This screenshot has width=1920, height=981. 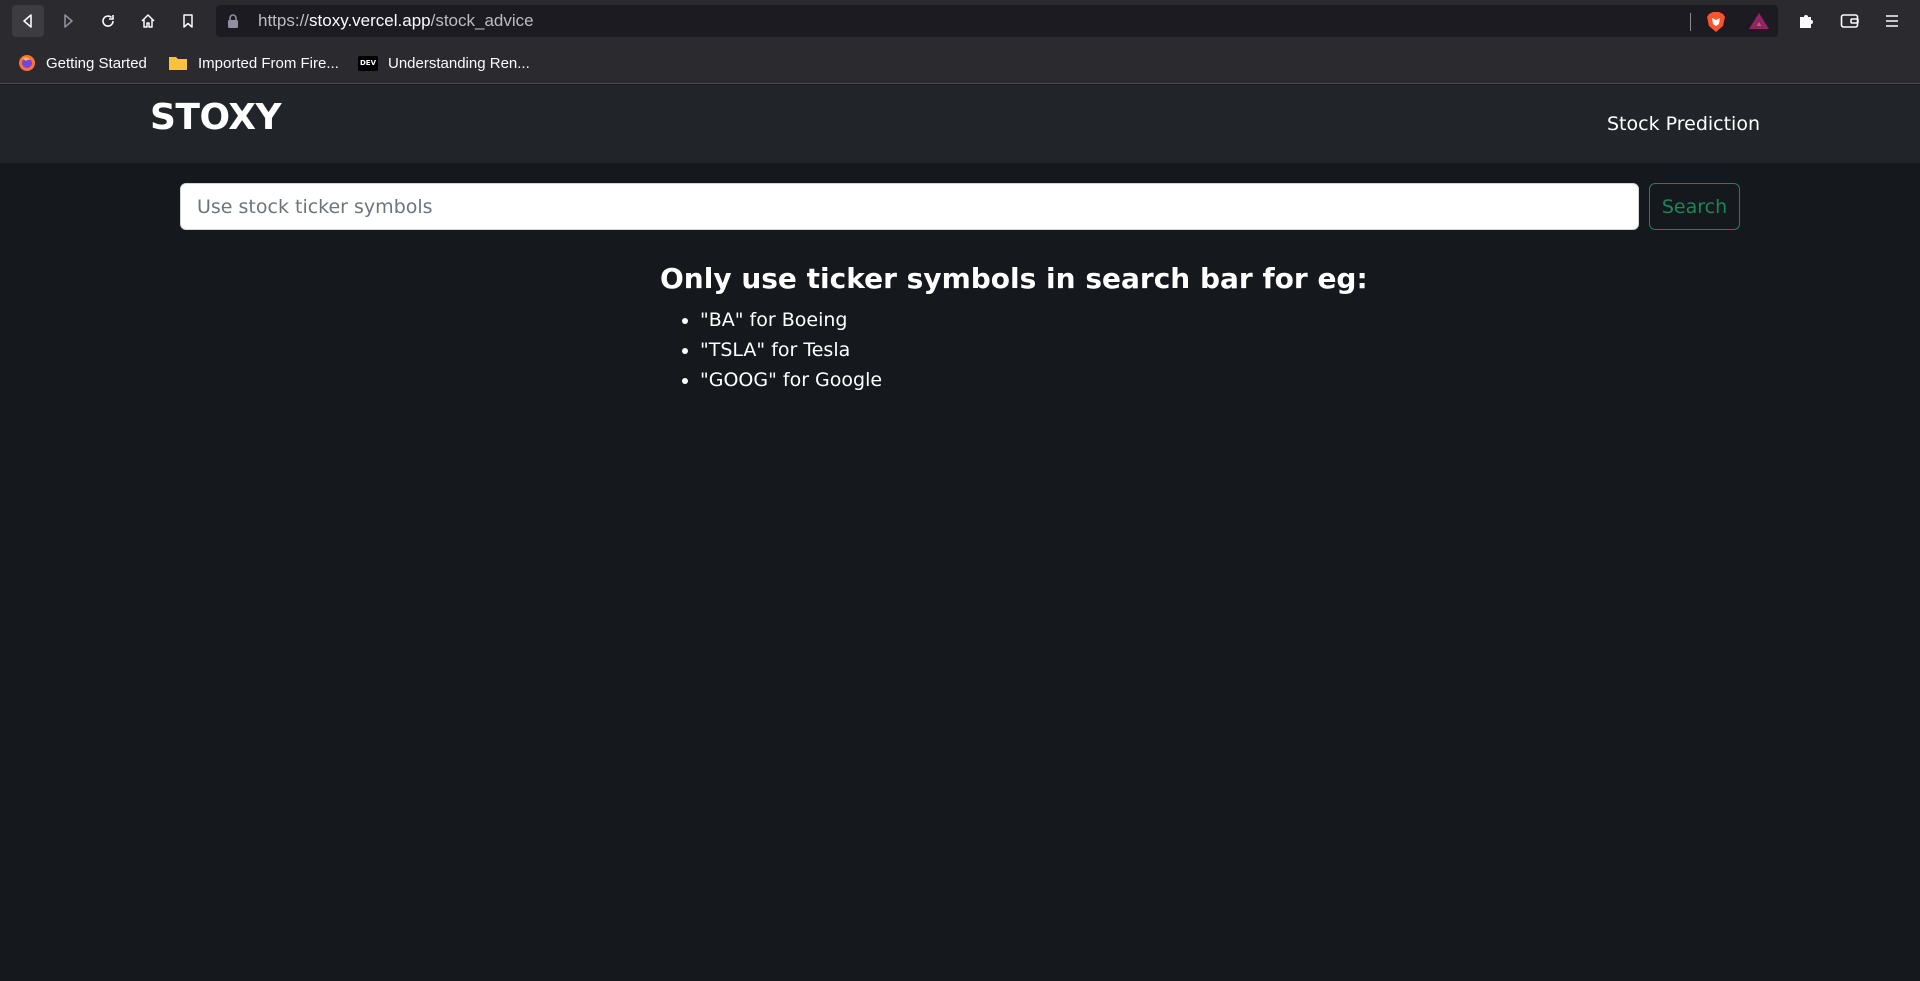 What do you see at coordinates (960, 124) in the screenshot?
I see `site-navbar: STOXY Stock Prediction` at bounding box center [960, 124].